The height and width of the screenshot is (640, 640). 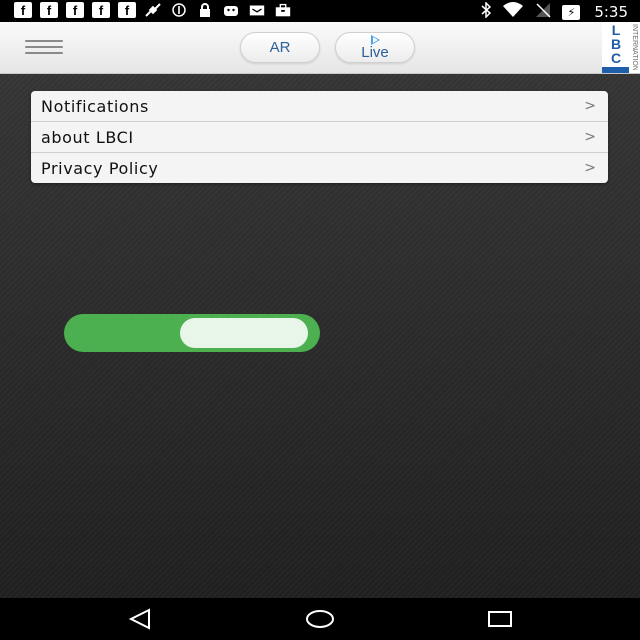 I want to click on satellite-icon, so click(x=153, y=10).